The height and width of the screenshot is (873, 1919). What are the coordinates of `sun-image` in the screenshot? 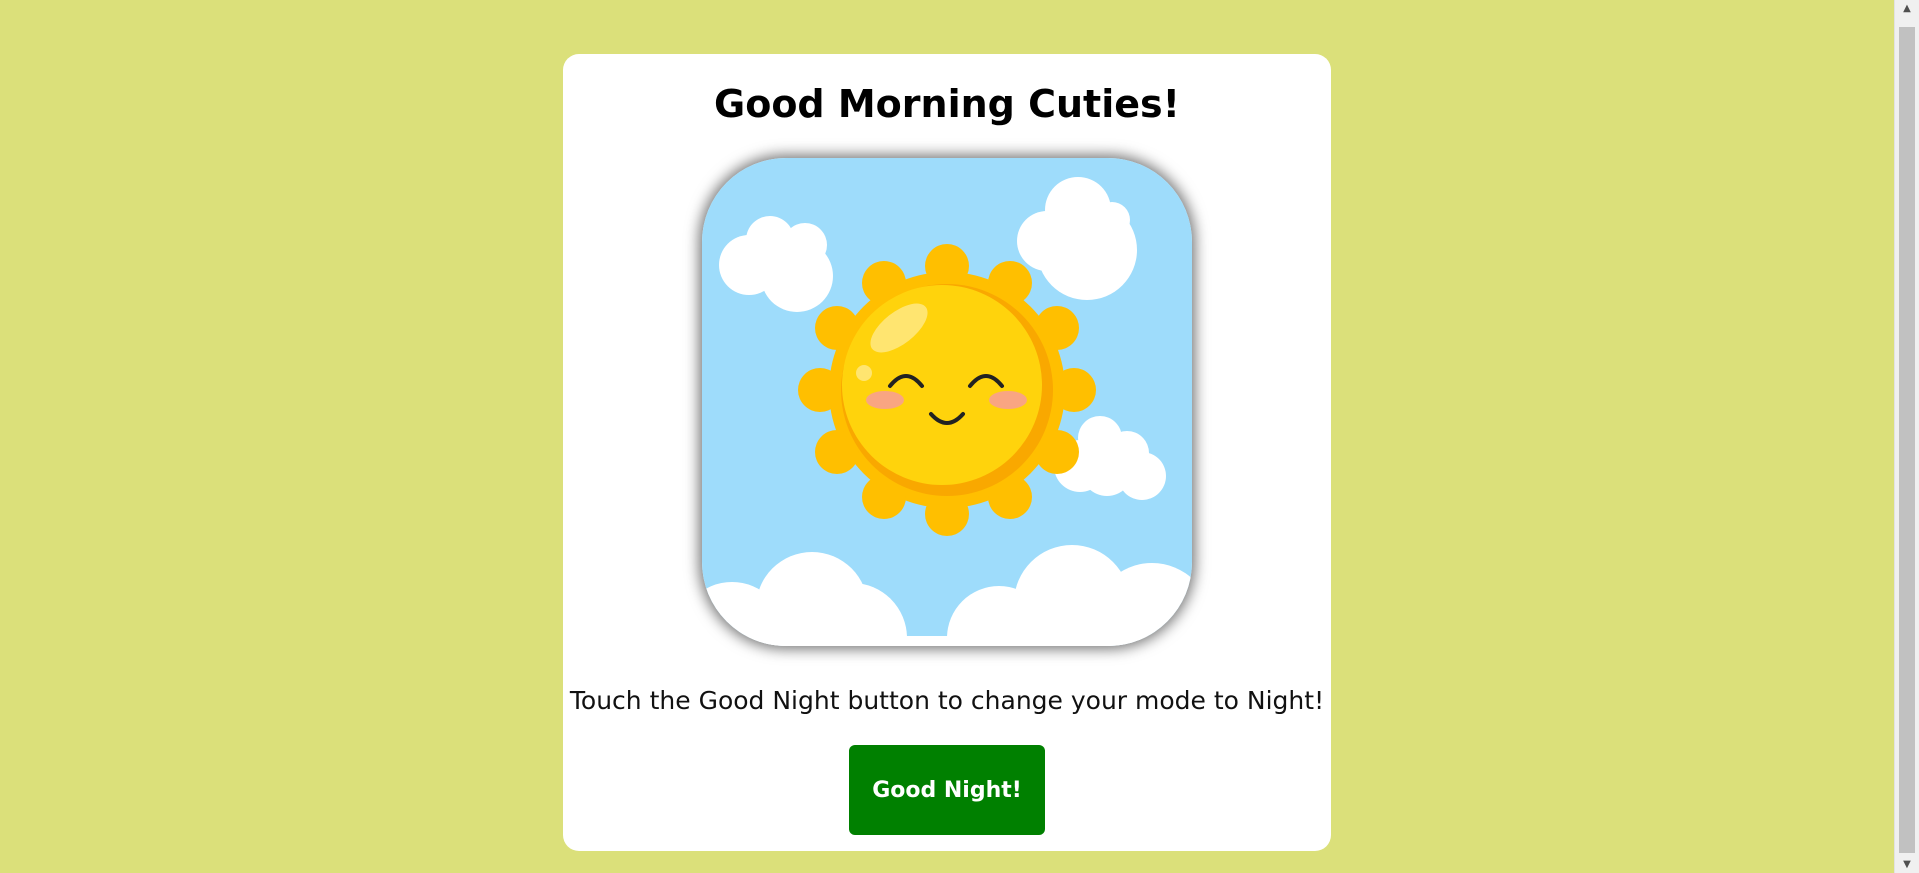 It's located at (947, 402).